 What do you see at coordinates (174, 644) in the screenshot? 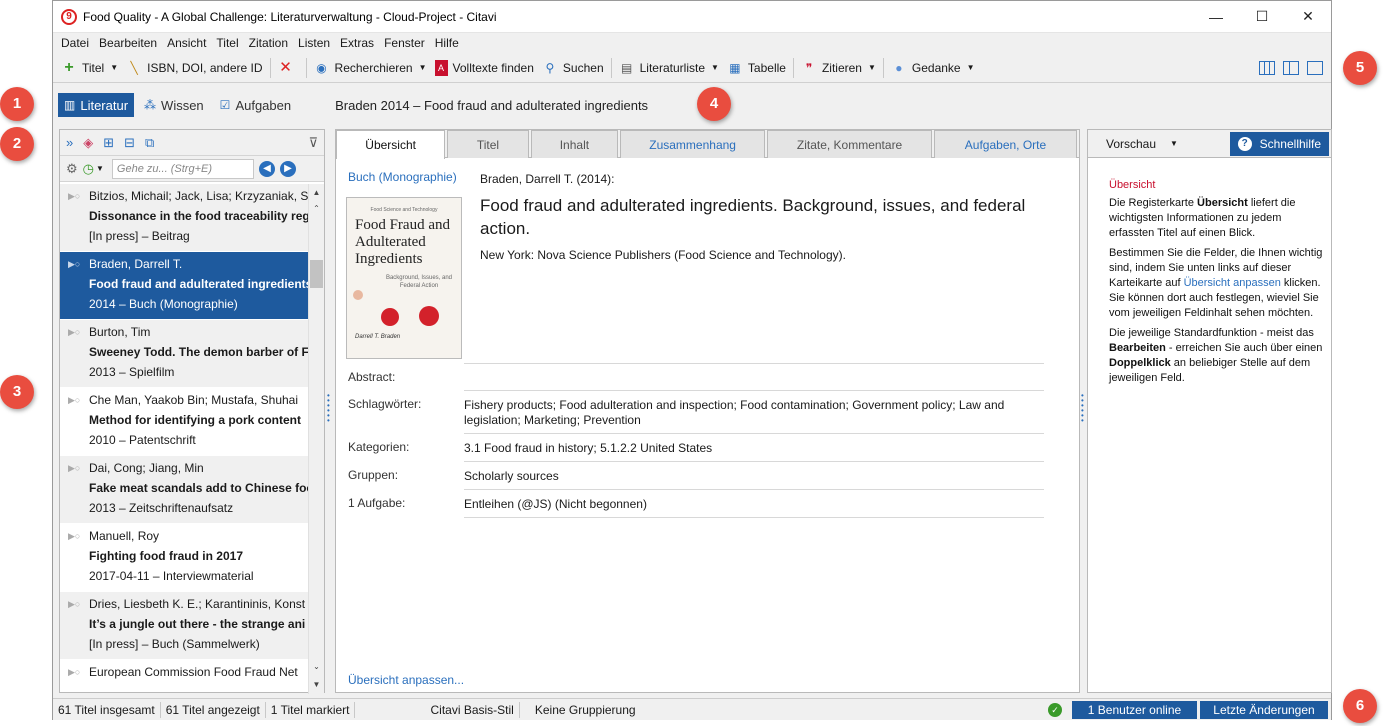
I see `item-type: [In press] – Buch (Sammelwerk)` at bounding box center [174, 644].